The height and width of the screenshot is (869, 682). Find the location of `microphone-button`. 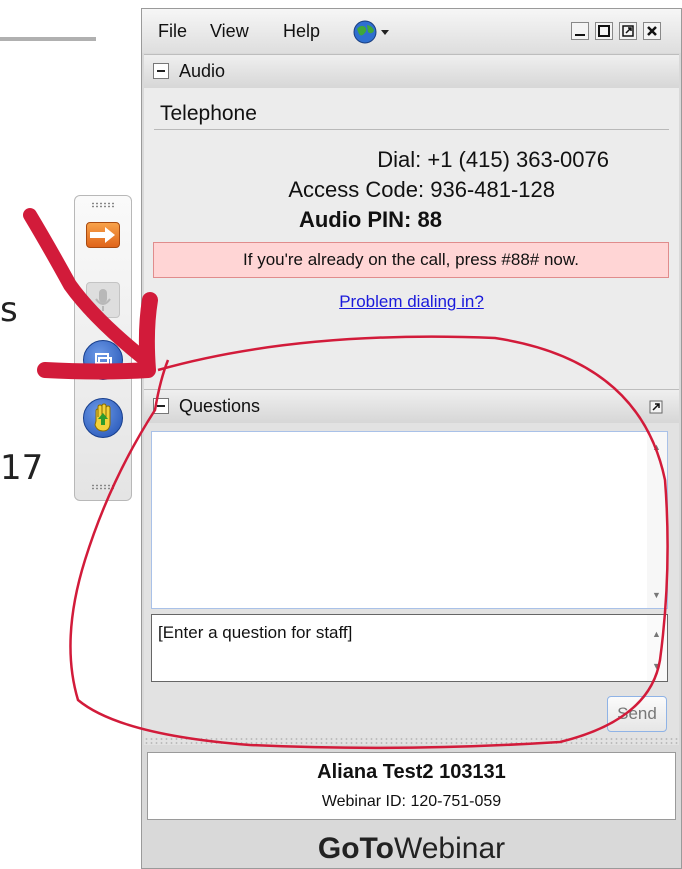

microphone-button is located at coordinates (103, 300).